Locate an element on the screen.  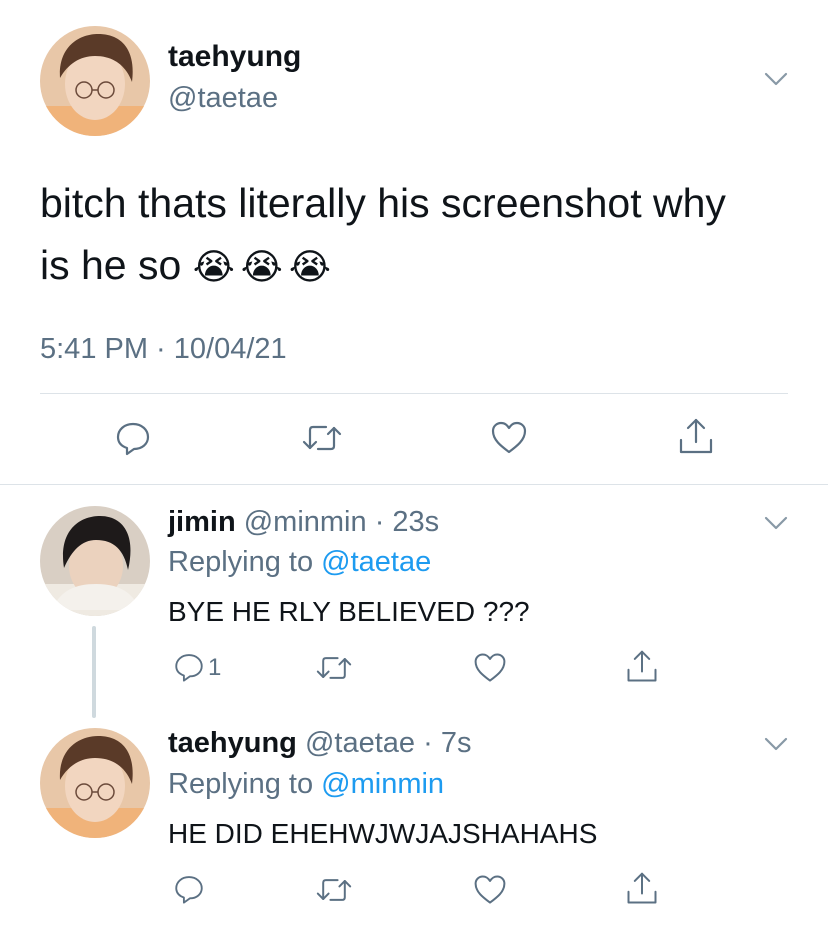
reply2-display-name: taehyung is located at coordinates (232, 743).